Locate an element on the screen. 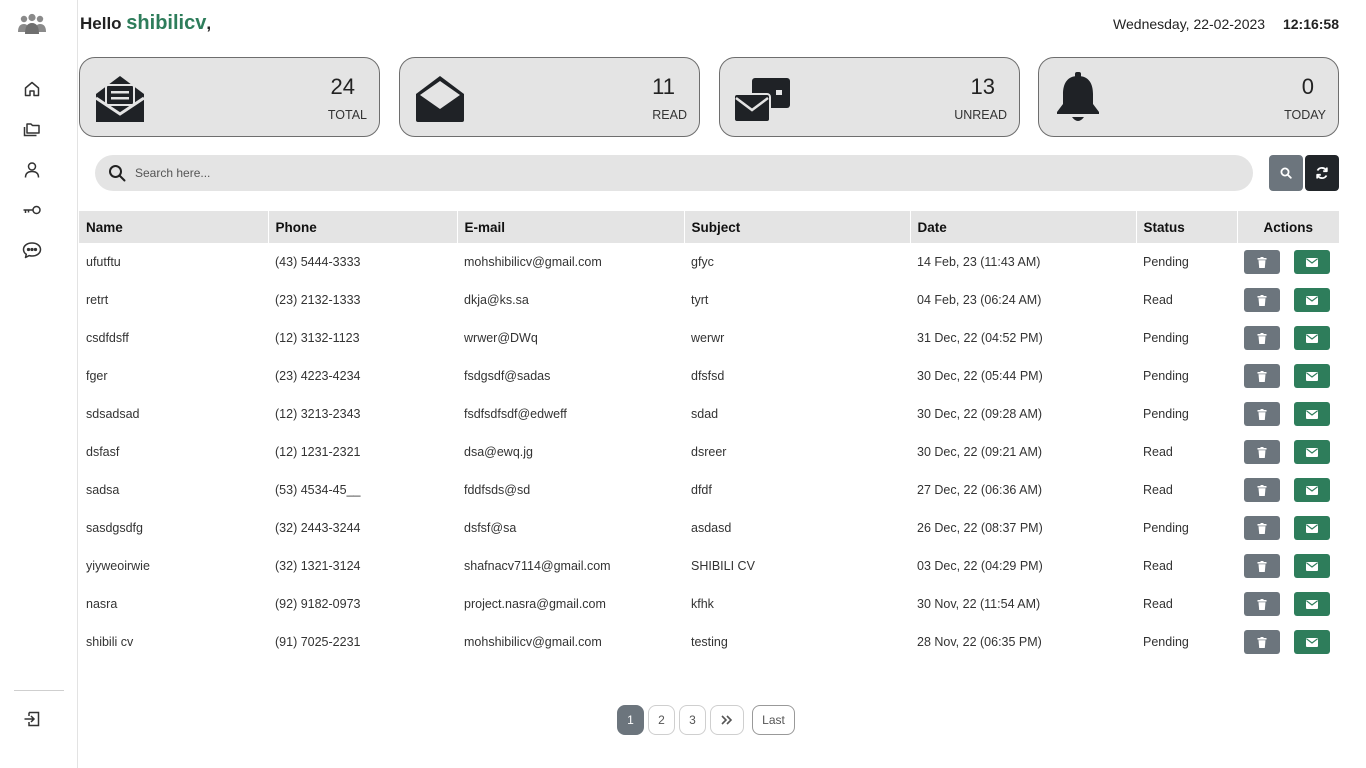 This screenshot has width=1366, height=768. username: shibilicv is located at coordinates (166, 23).